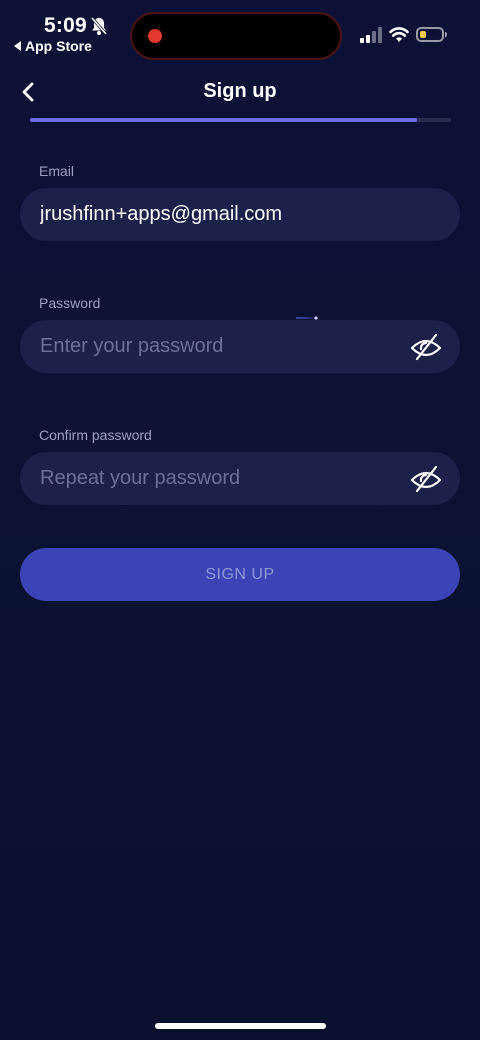 The image size is (480, 1040). What do you see at coordinates (224, 120) in the screenshot?
I see `signup-progress-fill` at bounding box center [224, 120].